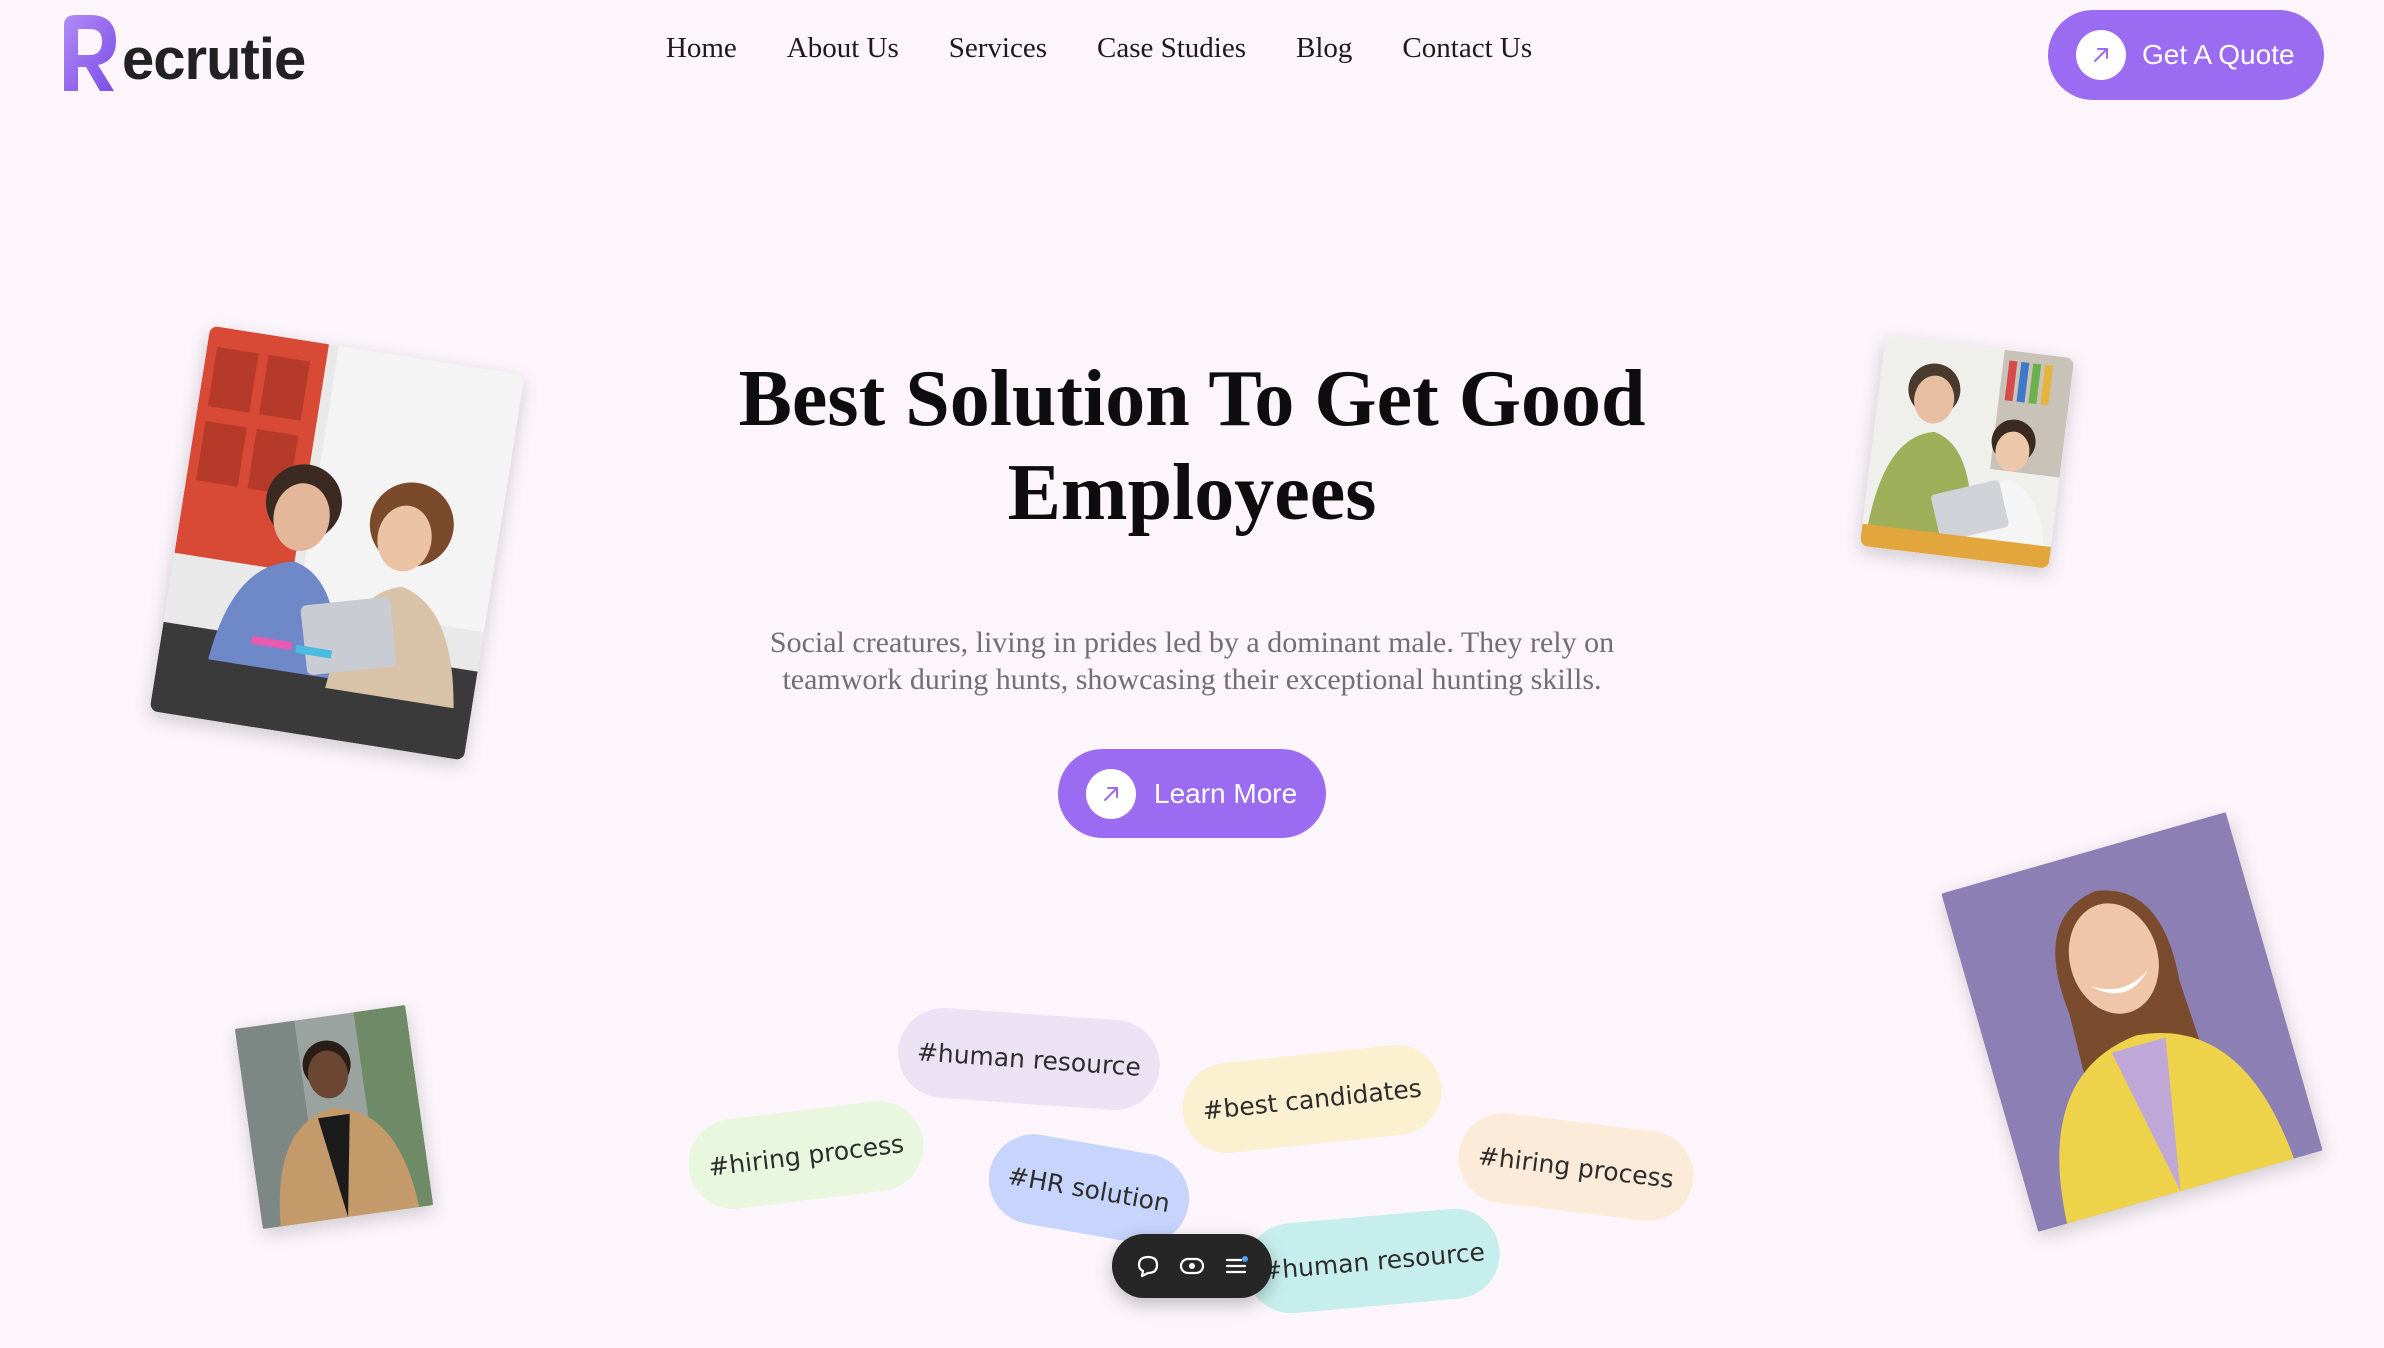  I want to click on hero-title-line2: Employees, so click(1192, 493).